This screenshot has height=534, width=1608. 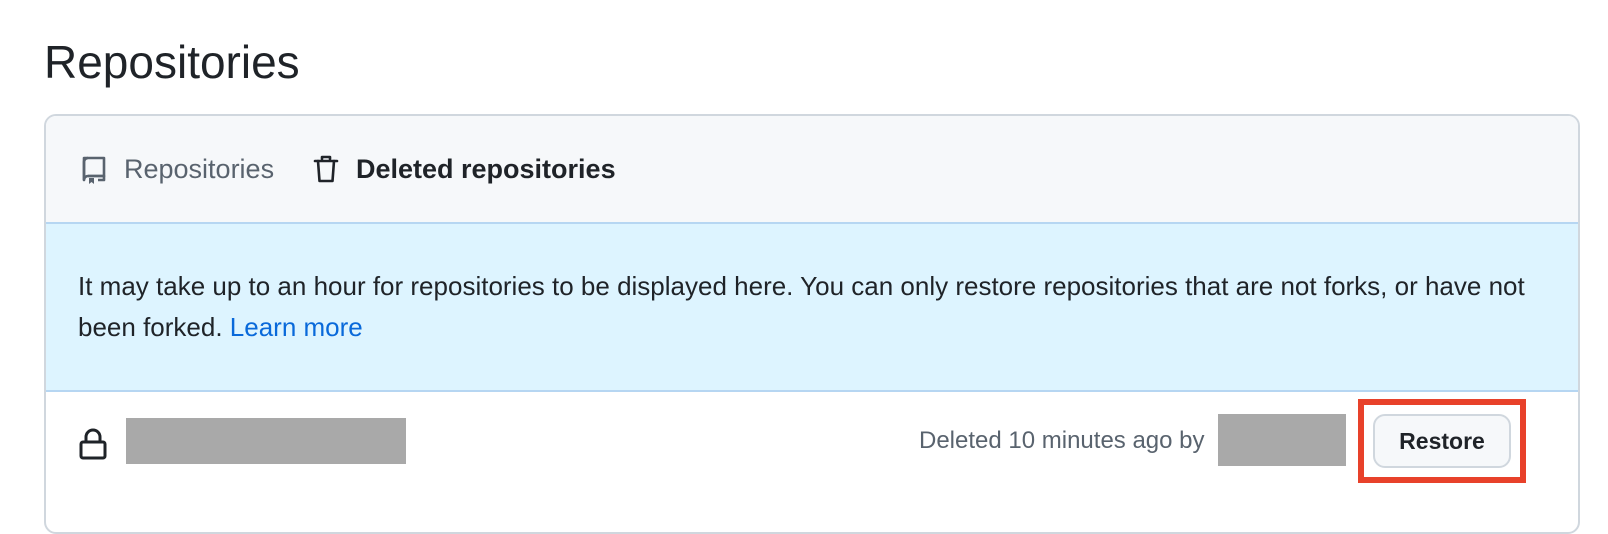 I want to click on redacted-username, so click(x=1282, y=440).